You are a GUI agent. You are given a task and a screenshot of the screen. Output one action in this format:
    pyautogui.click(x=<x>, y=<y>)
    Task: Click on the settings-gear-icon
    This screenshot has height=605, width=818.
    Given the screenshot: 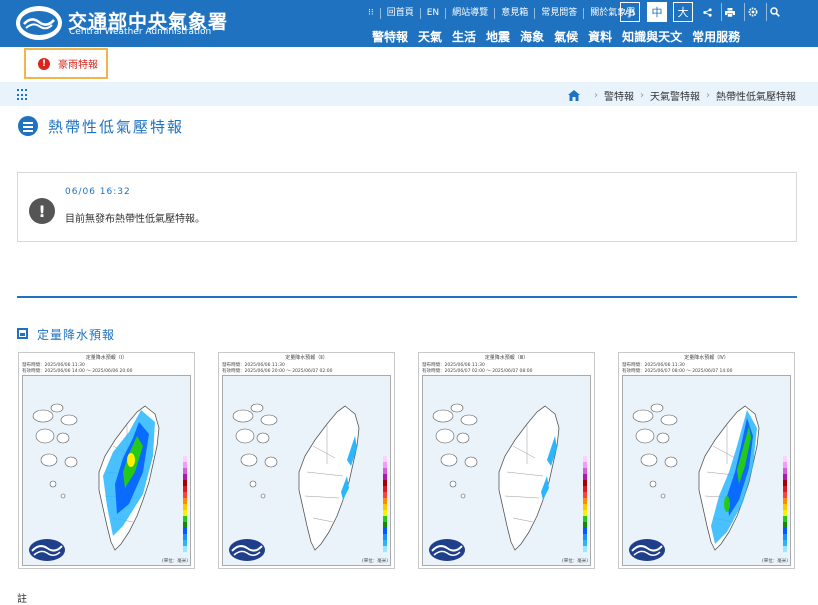 What is the action you would take?
    pyautogui.click(x=752, y=12)
    